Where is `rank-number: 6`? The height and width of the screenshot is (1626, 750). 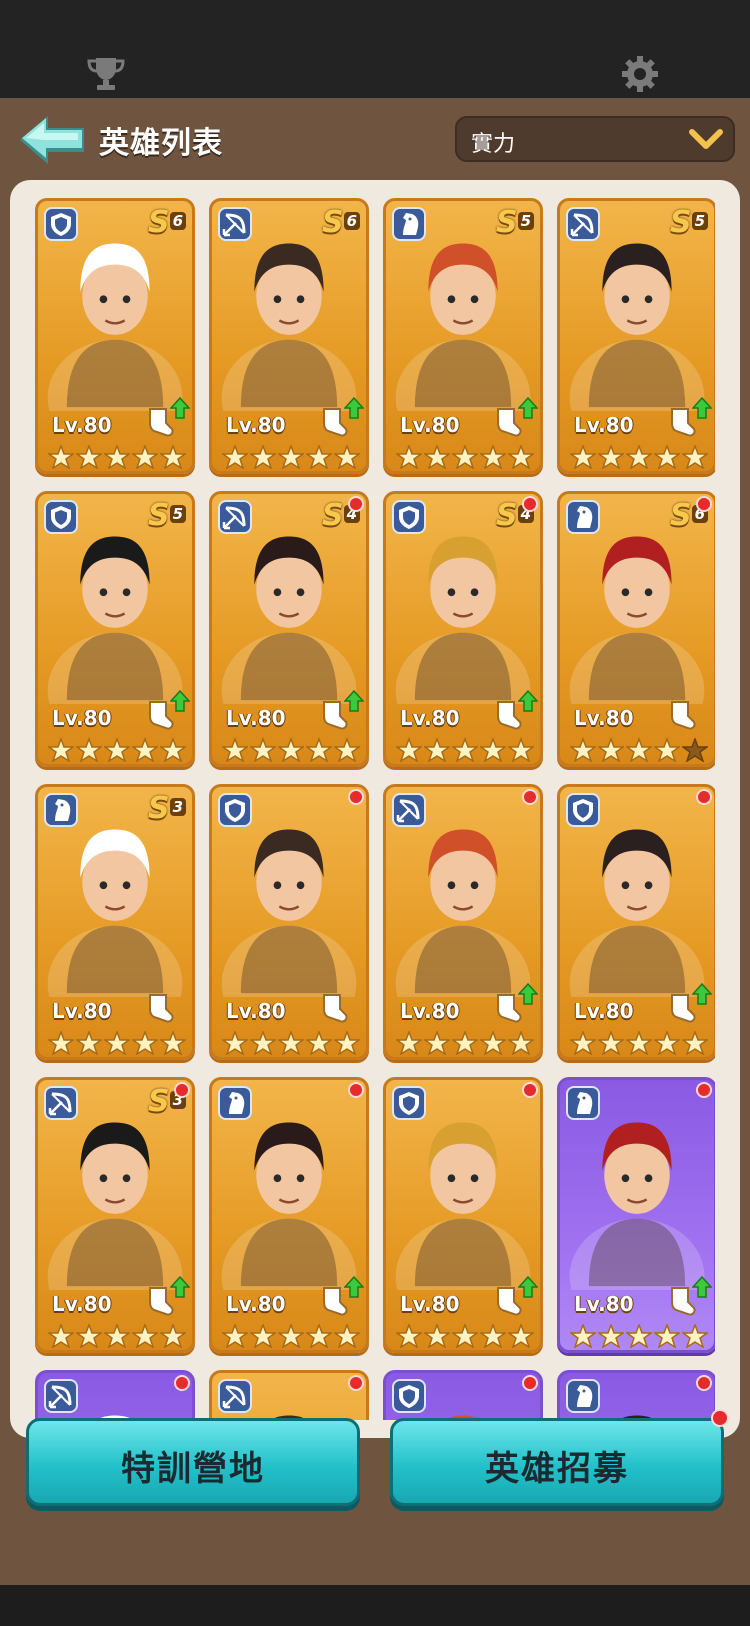 rank-number: 6 is located at coordinates (351, 221).